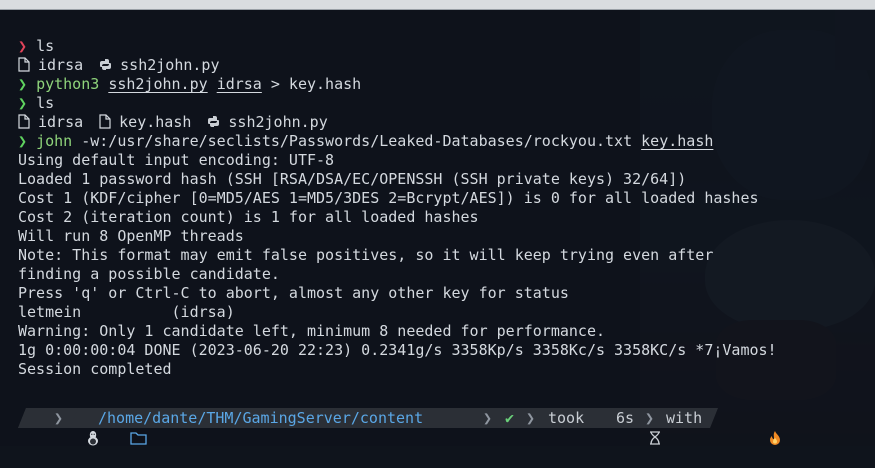  Describe the element at coordinates (54, 141) in the screenshot. I see `command-name: john` at that location.